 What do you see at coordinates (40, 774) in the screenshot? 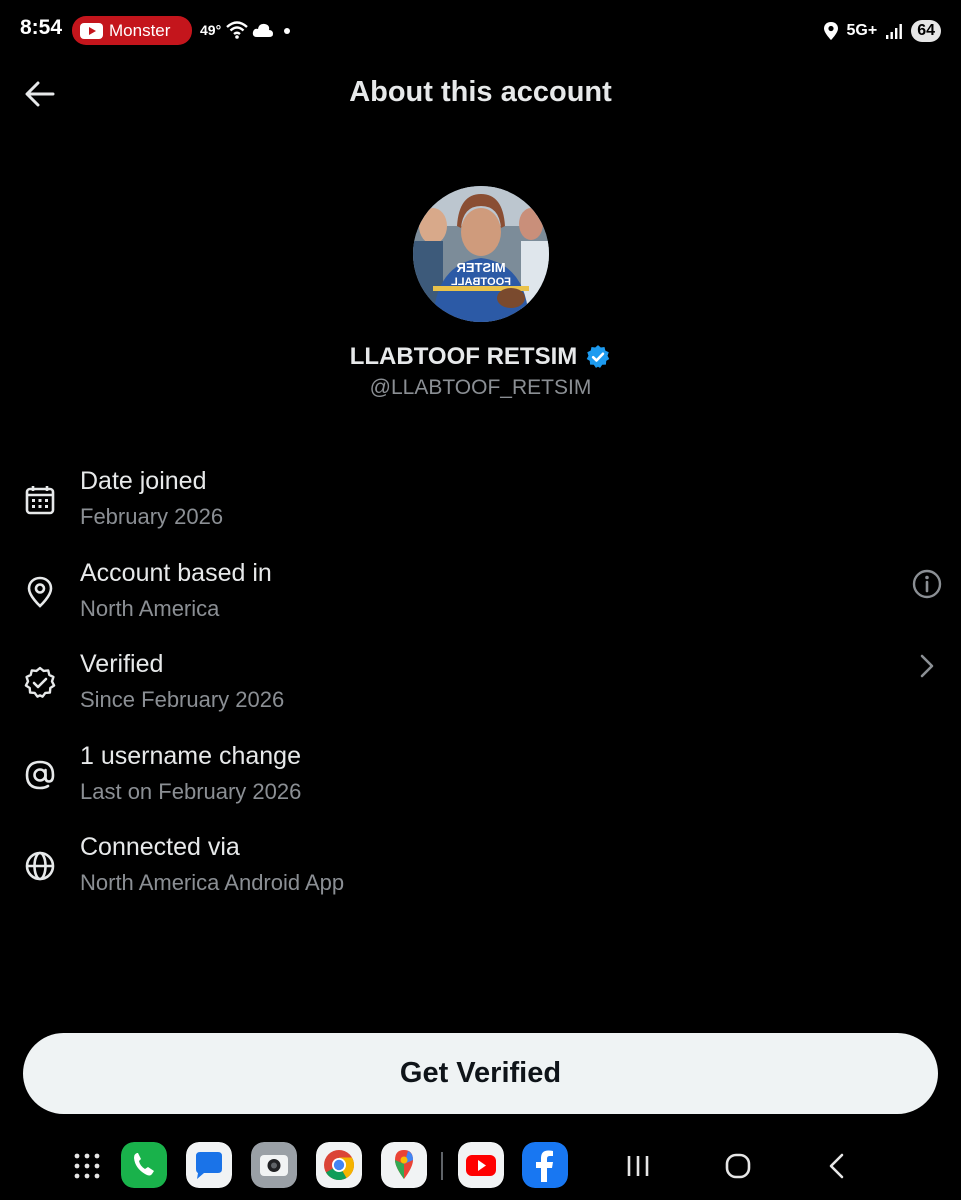
I see `at-sign-icon` at bounding box center [40, 774].